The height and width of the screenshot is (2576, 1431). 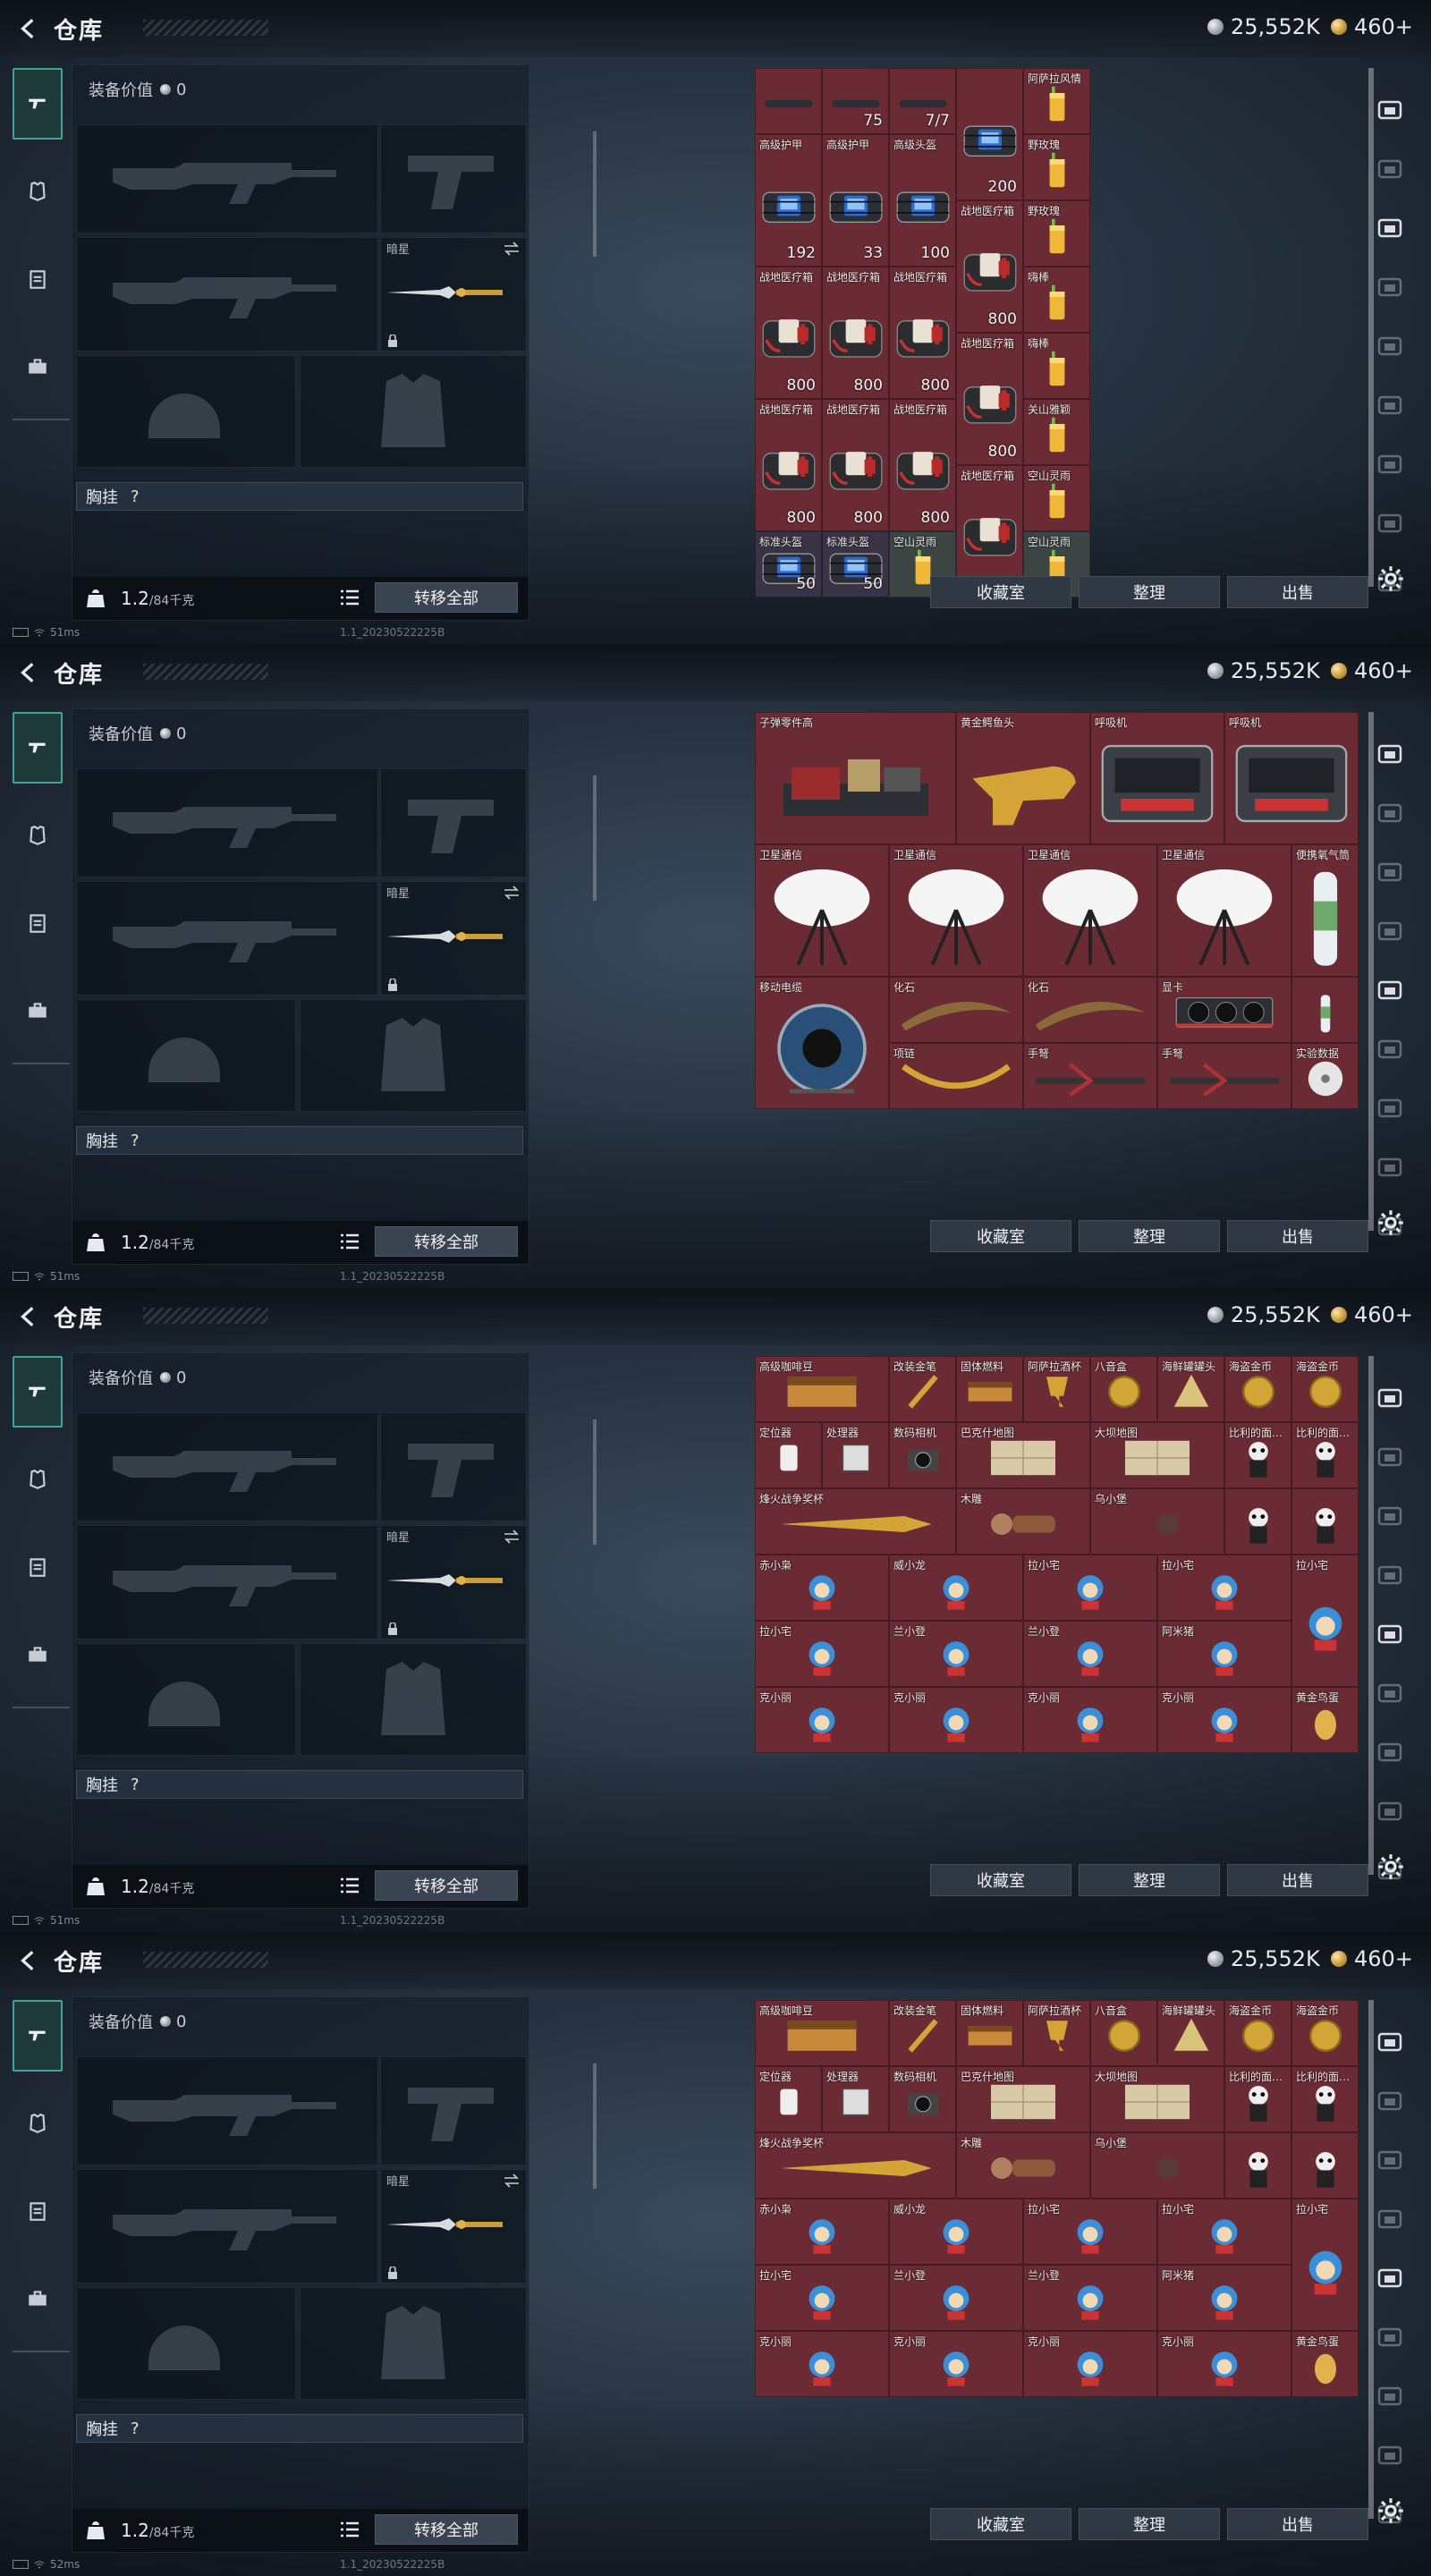 What do you see at coordinates (29, 673) in the screenshot?
I see `back-button` at bounding box center [29, 673].